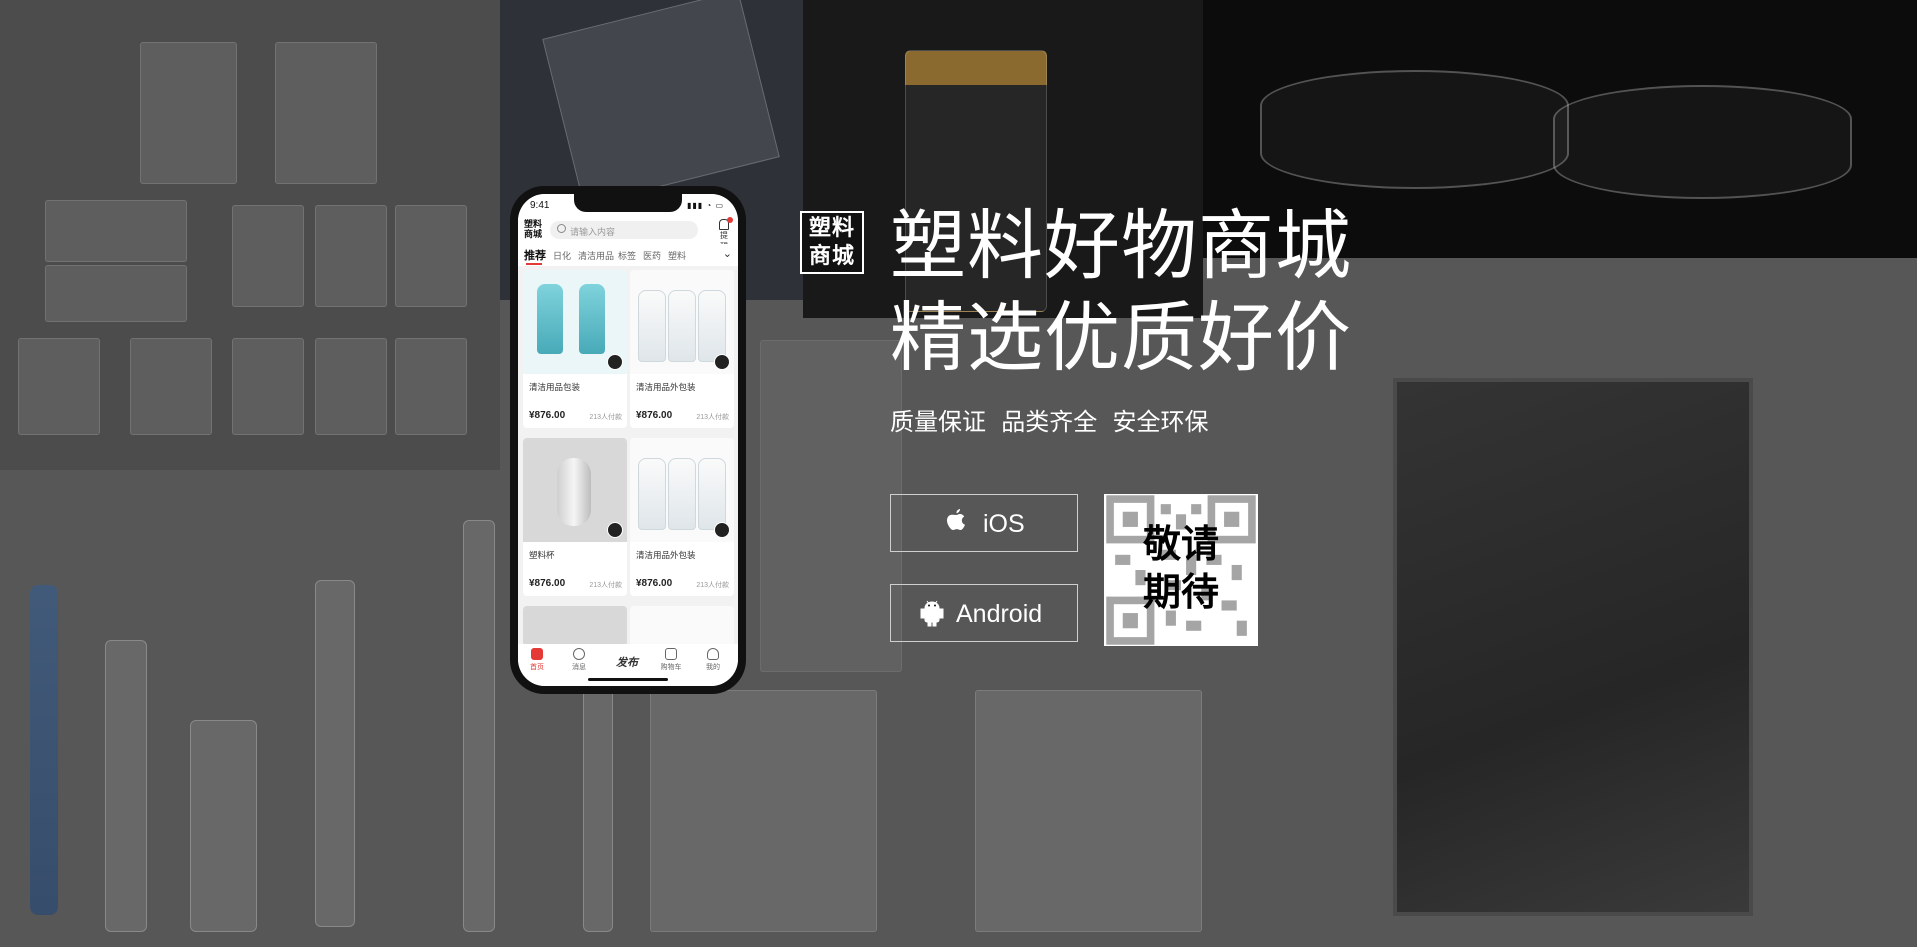 This screenshot has height=947, width=1917. I want to click on apple-icon, so click(956, 519).